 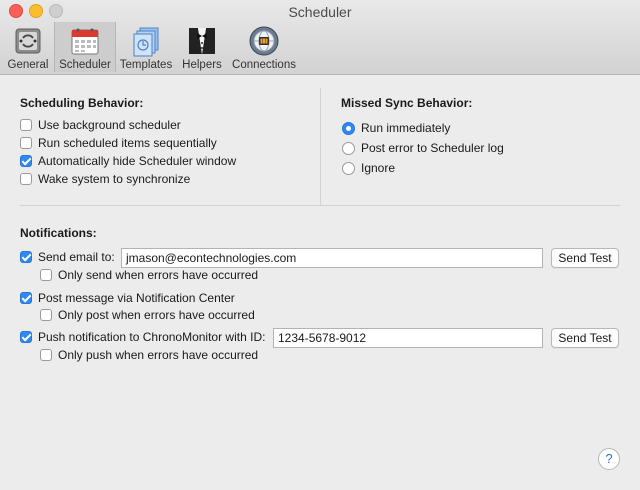 I want to click on tab-helpers: Helpers, so click(x=202, y=47).